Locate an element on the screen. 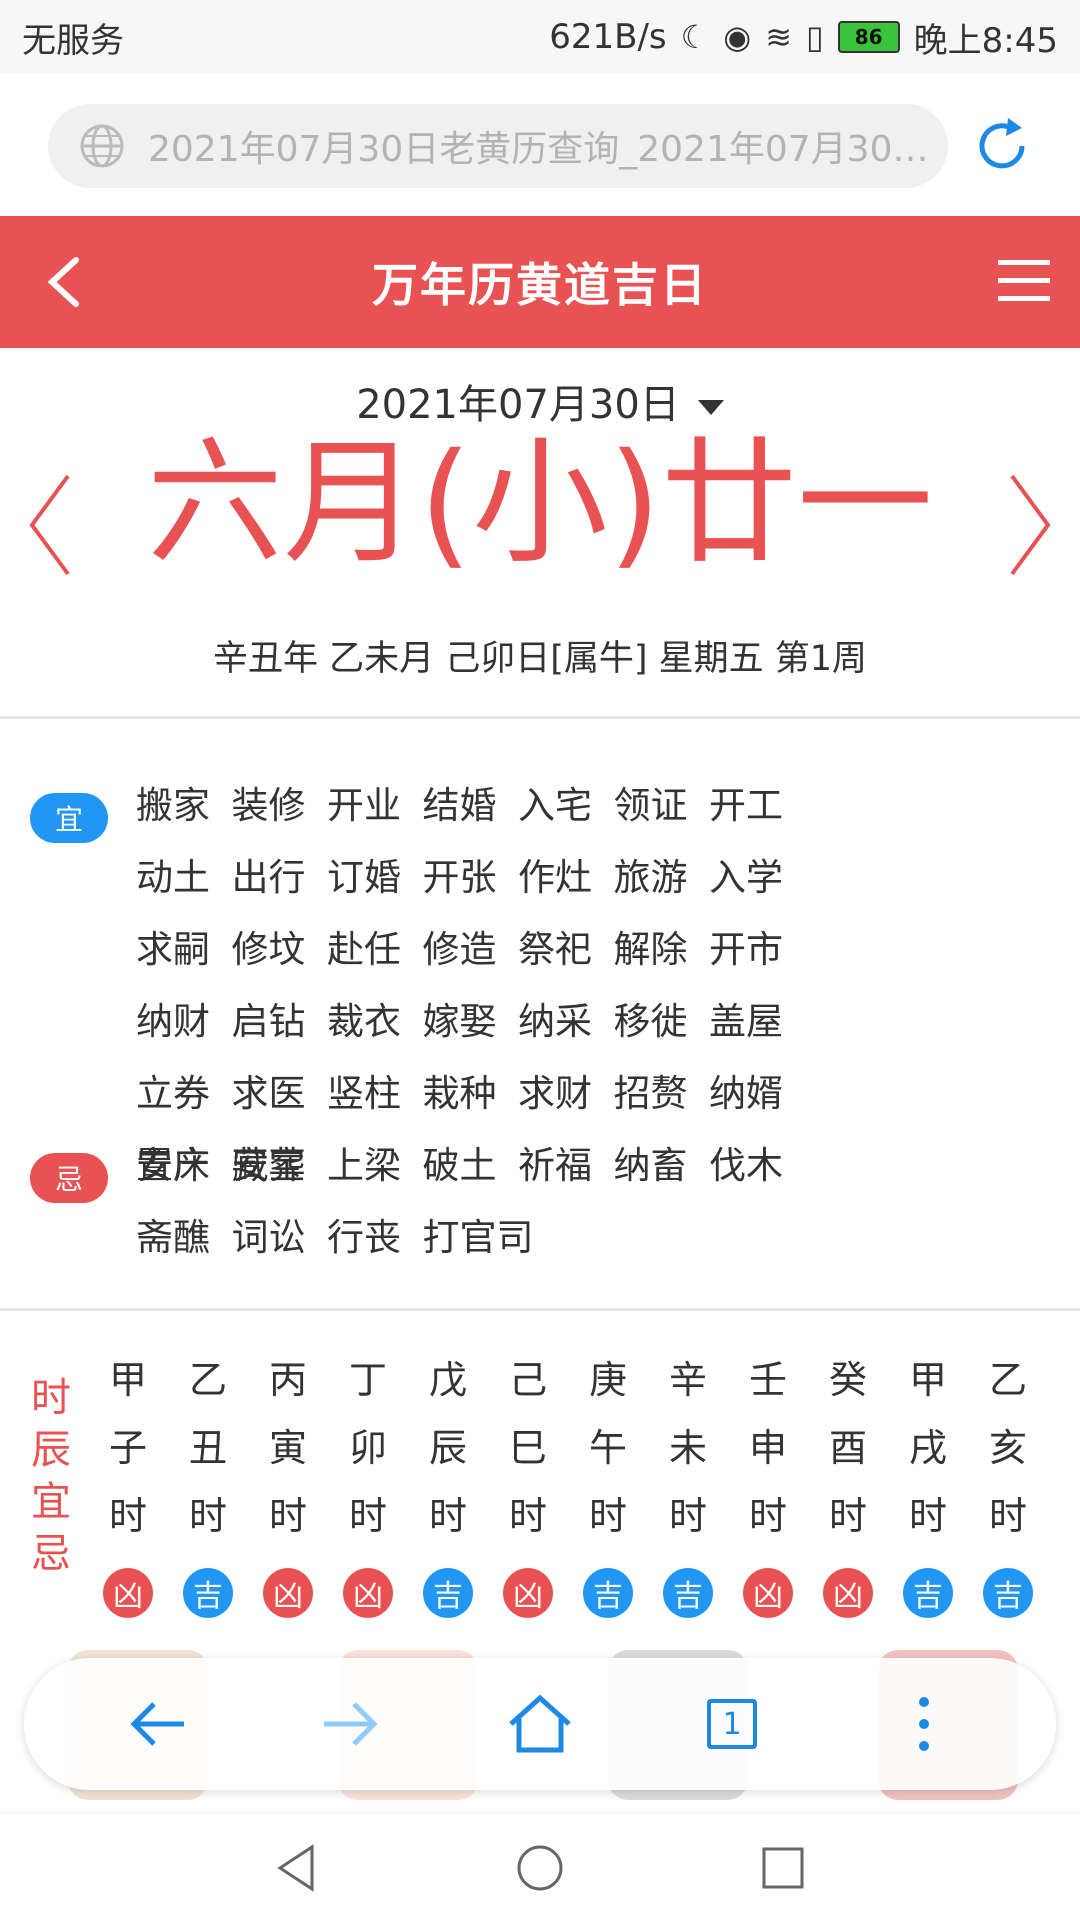 Image resolution: width=1080 pixels, height=1921 pixels. sim-alert-icon: ▯ is located at coordinates (815, 37).